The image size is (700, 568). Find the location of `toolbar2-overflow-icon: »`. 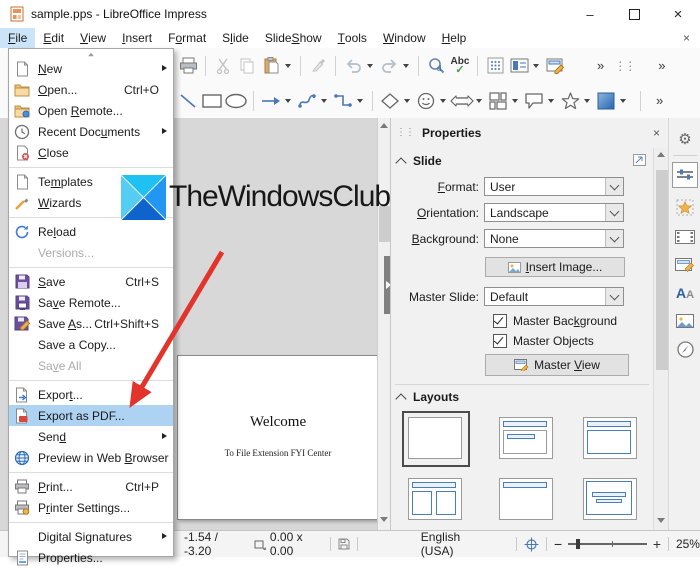

toolbar2-overflow-icon: » is located at coordinates (661, 65).